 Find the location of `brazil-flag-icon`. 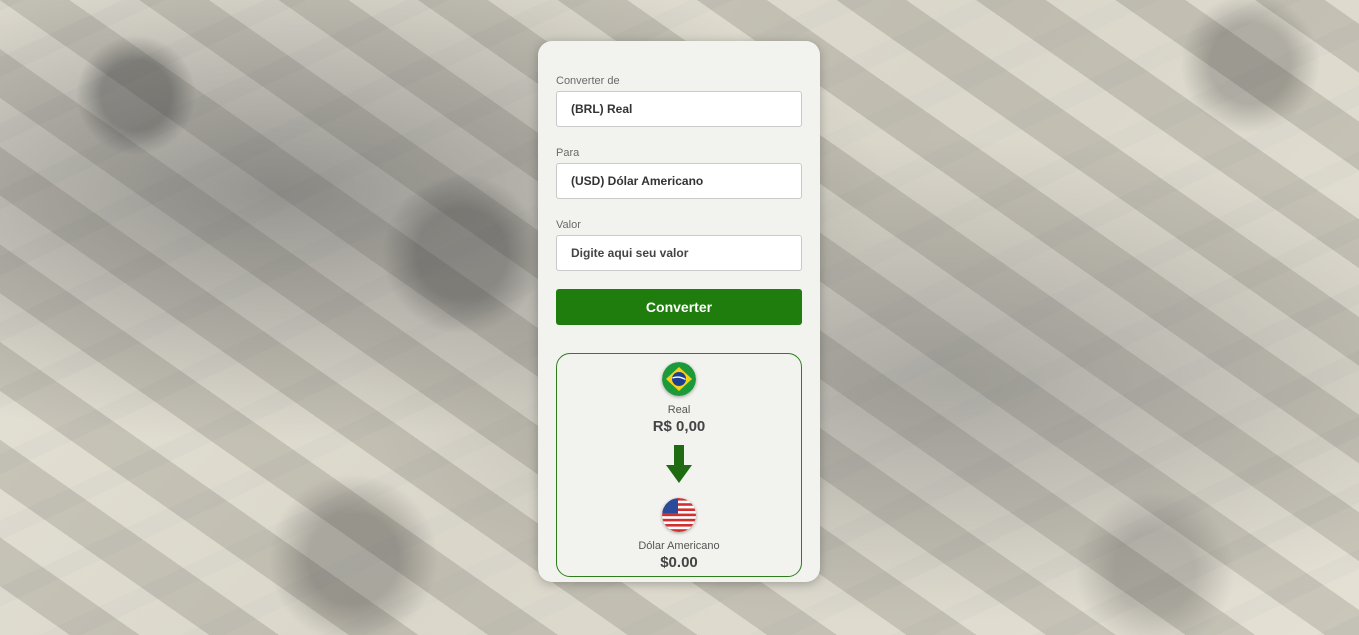

brazil-flag-icon is located at coordinates (679, 379).